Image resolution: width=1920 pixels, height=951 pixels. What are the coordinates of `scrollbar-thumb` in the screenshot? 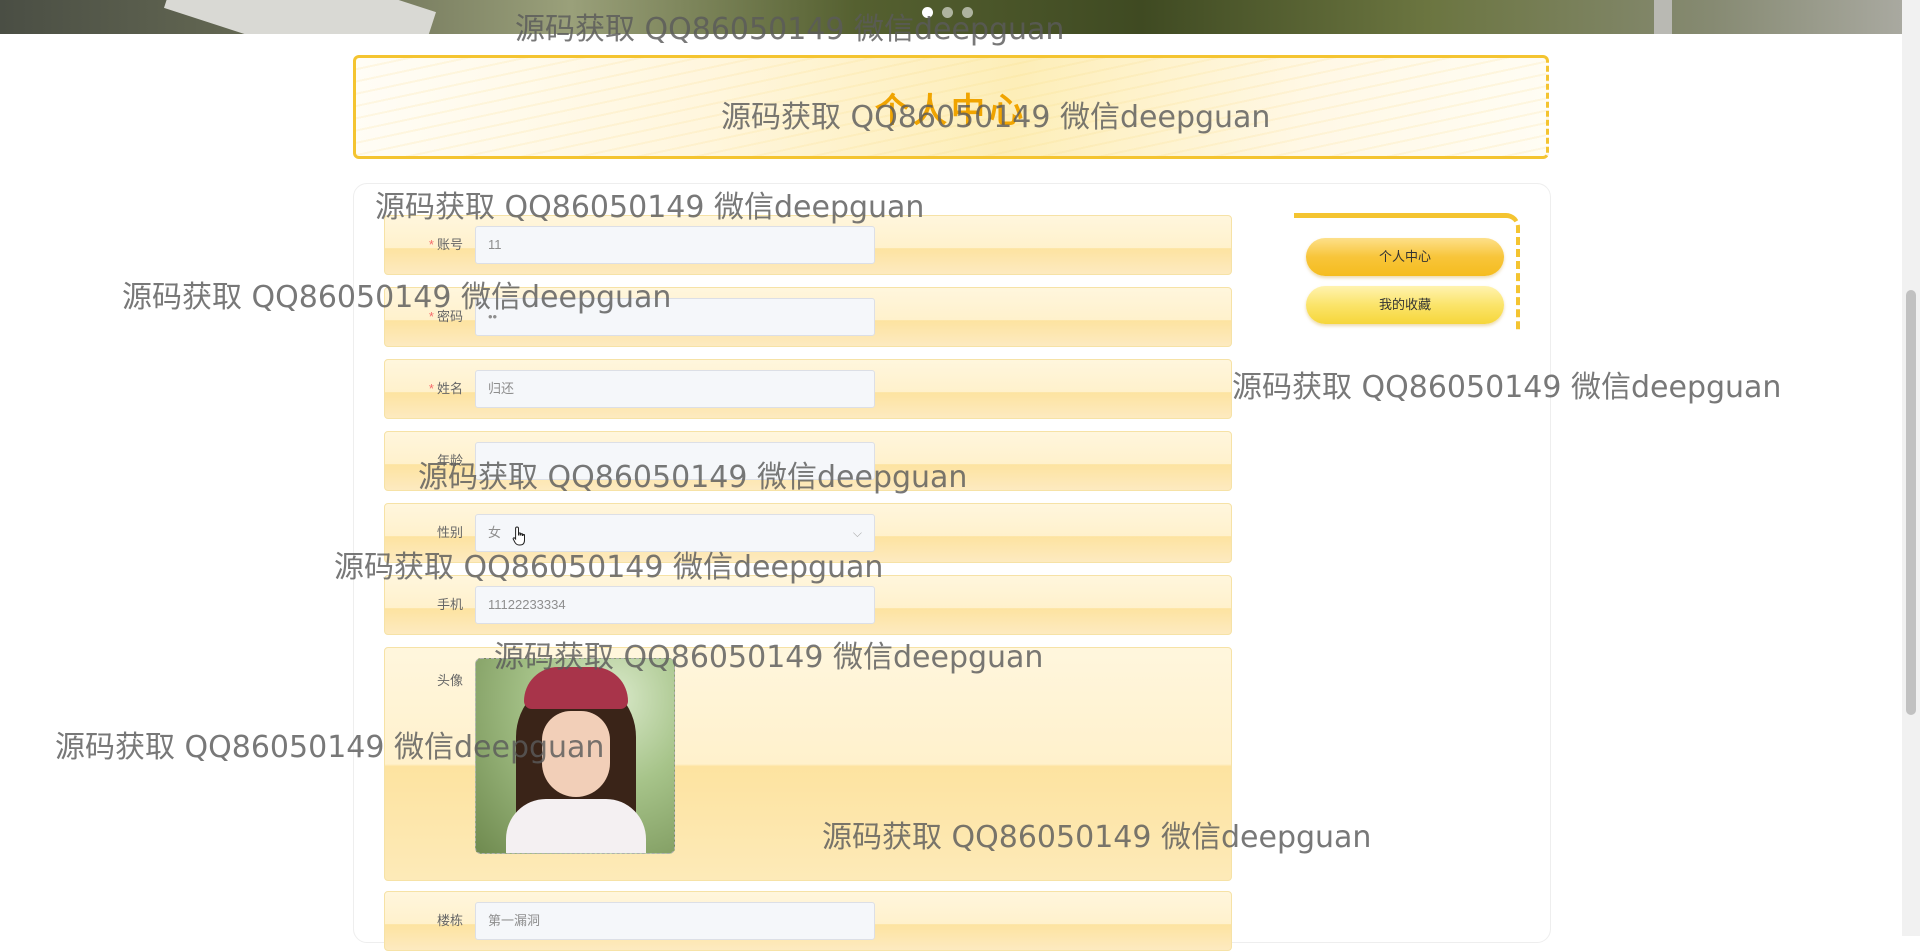 It's located at (1911, 502).